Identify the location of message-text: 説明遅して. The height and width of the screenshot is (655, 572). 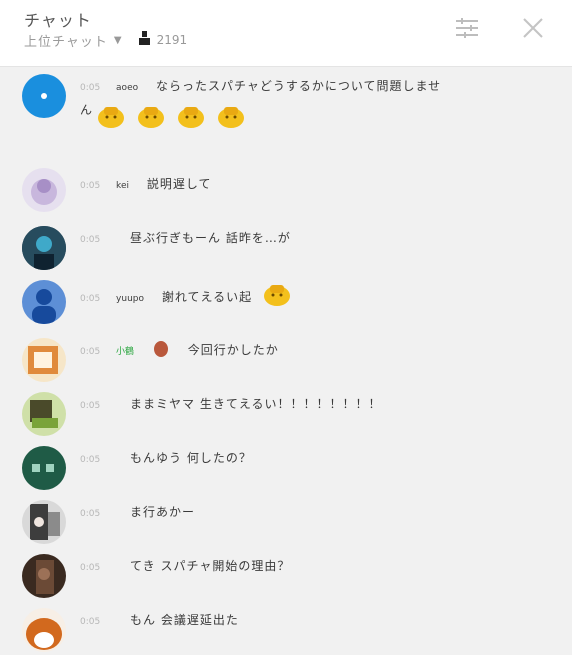
(179, 184).